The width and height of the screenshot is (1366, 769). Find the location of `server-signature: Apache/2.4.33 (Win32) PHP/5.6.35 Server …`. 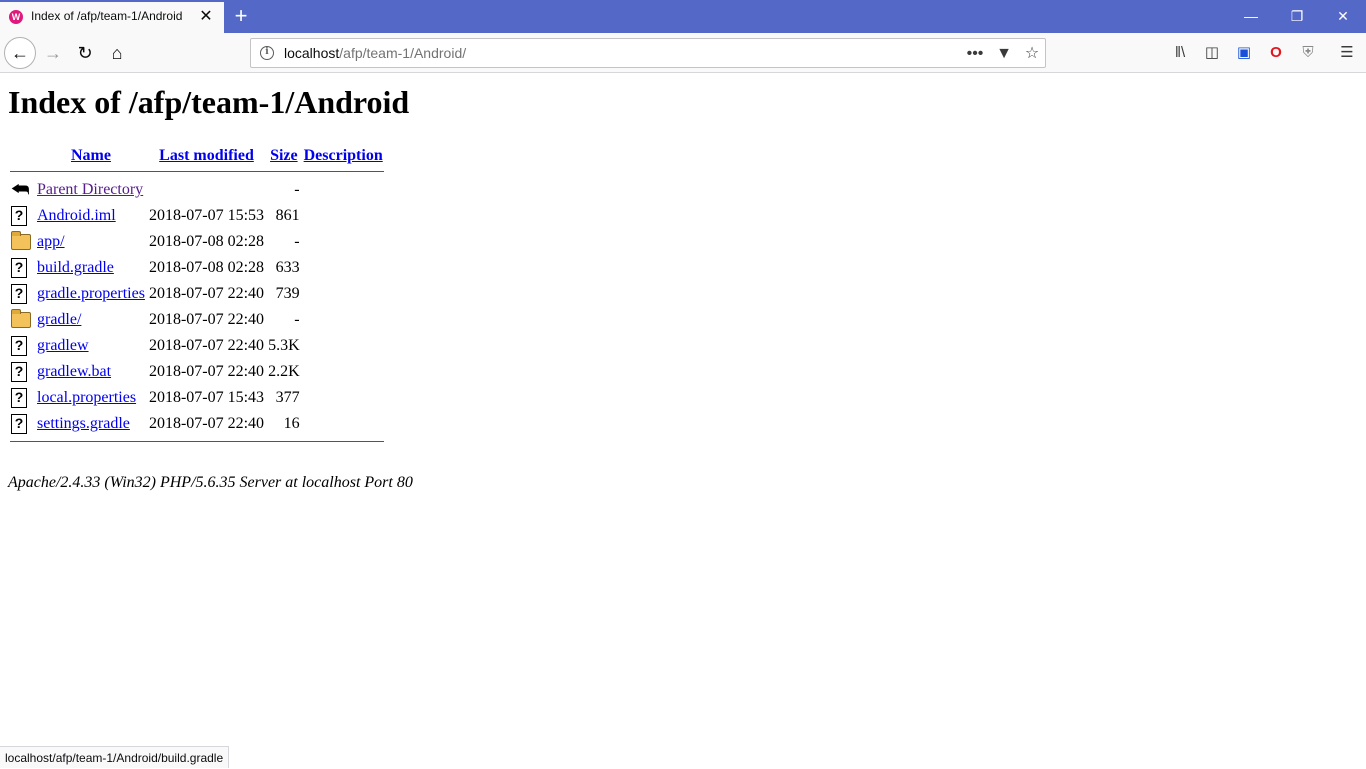

server-signature: Apache/2.4.33 (Win32) PHP/5.6.35 Server … is located at coordinates (210, 482).